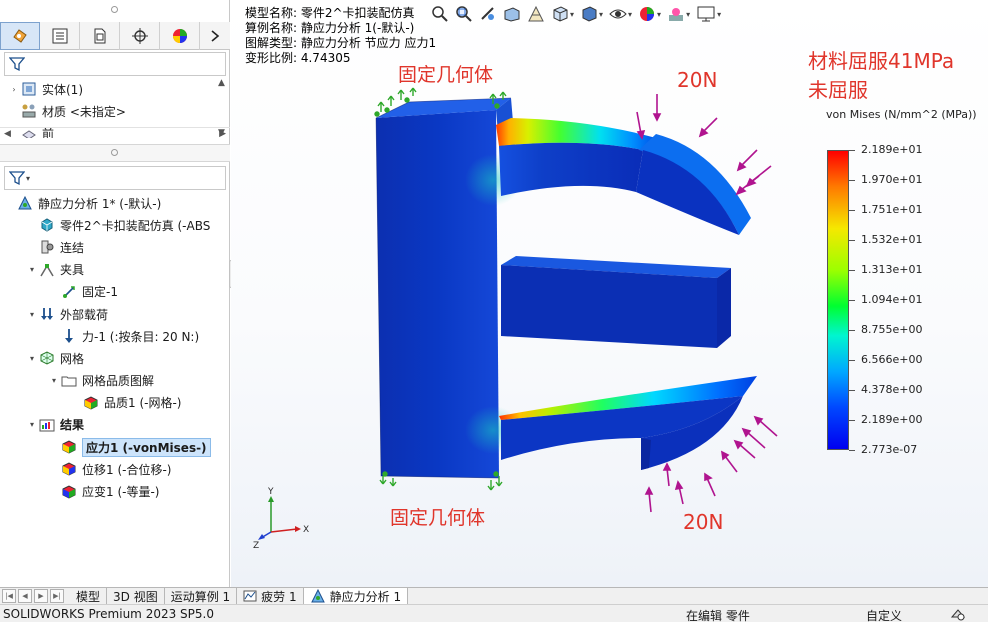  I want to click on study-tree-item: ▾ 网格品质图解, so click(115, 381).